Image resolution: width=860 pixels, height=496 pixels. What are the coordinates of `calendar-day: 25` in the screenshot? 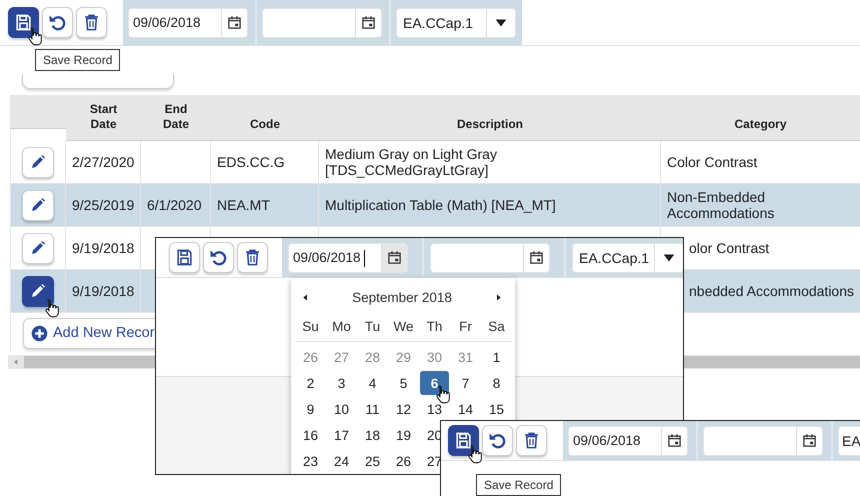 It's located at (372, 461).